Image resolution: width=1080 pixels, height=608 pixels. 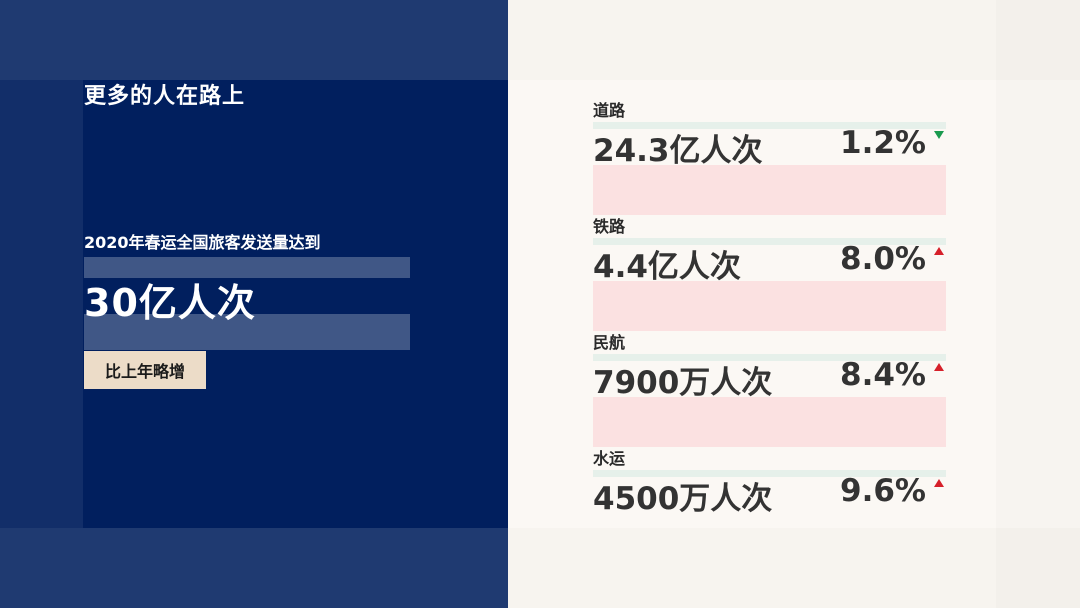 I want to click on stat-air: 民航 7900万人次 8.4%, so click(x=769, y=389).